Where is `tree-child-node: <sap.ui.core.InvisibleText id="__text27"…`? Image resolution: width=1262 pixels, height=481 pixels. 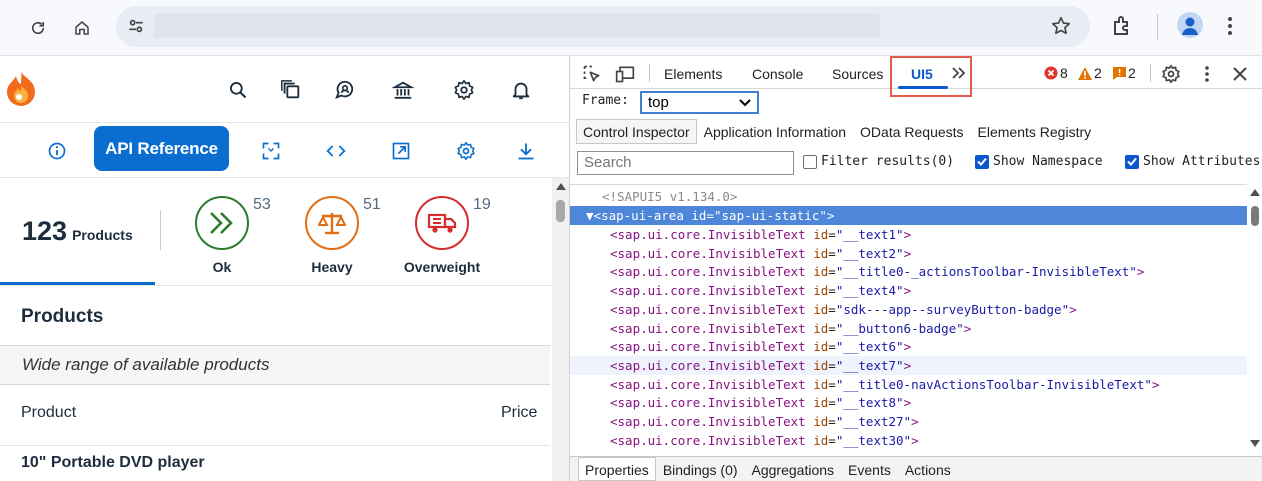
tree-child-node: <sap.ui.core.InvisibleText id="__text27"… is located at coordinates (908, 421).